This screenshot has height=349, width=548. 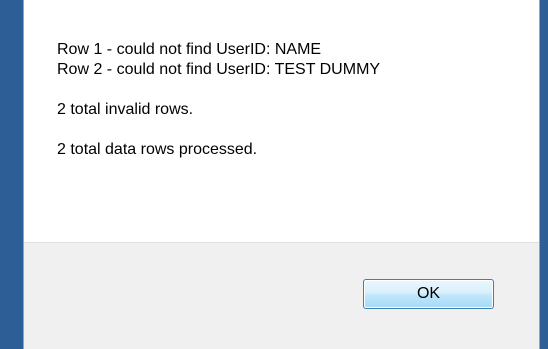 What do you see at coordinates (11, 174) in the screenshot?
I see `window-background-left` at bounding box center [11, 174].